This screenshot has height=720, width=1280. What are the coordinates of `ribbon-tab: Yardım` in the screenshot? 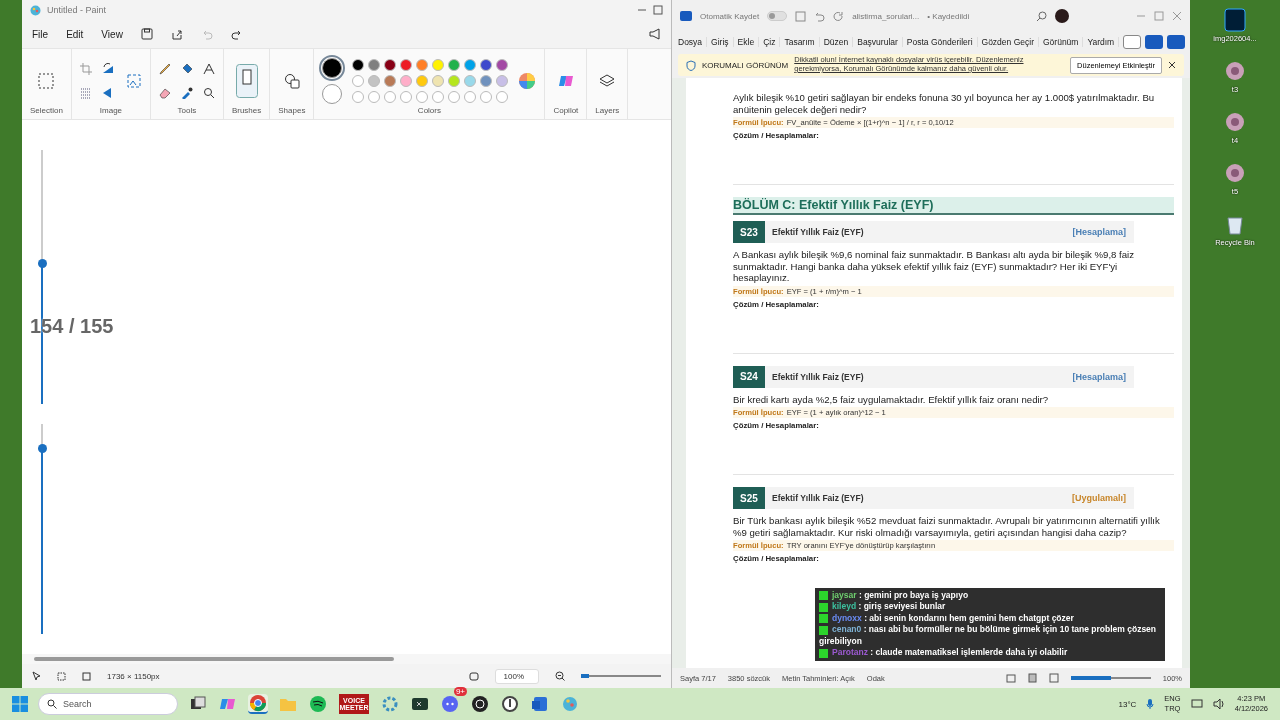 It's located at (1101, 42).